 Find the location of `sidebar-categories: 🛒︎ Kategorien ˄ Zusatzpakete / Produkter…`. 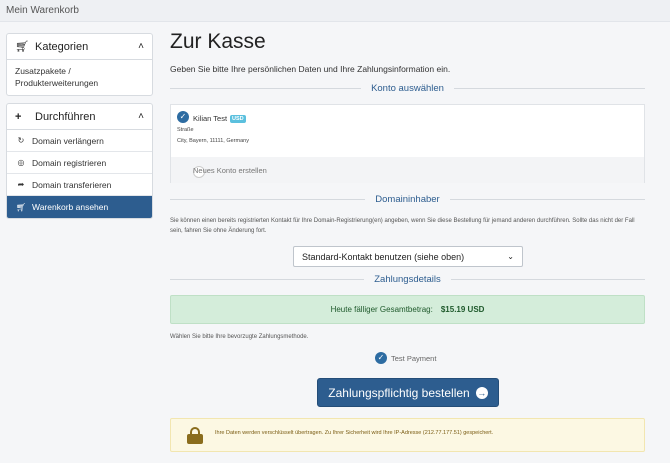

sidebar-categories: 🛒︎ Kategorien ˄ Zusatzpakete / Produkter… is located at coordinates (79, 64).